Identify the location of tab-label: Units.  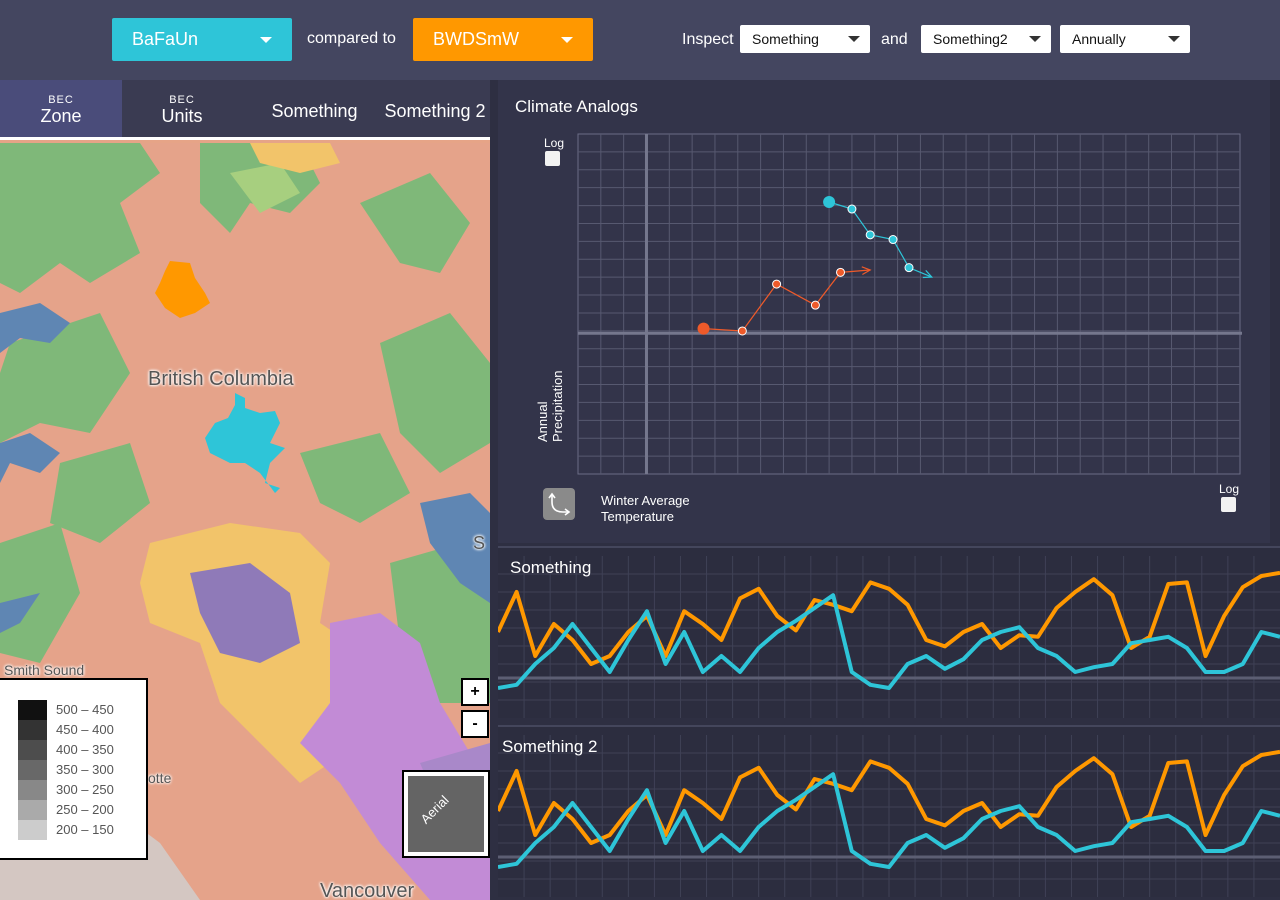
(182, 116).